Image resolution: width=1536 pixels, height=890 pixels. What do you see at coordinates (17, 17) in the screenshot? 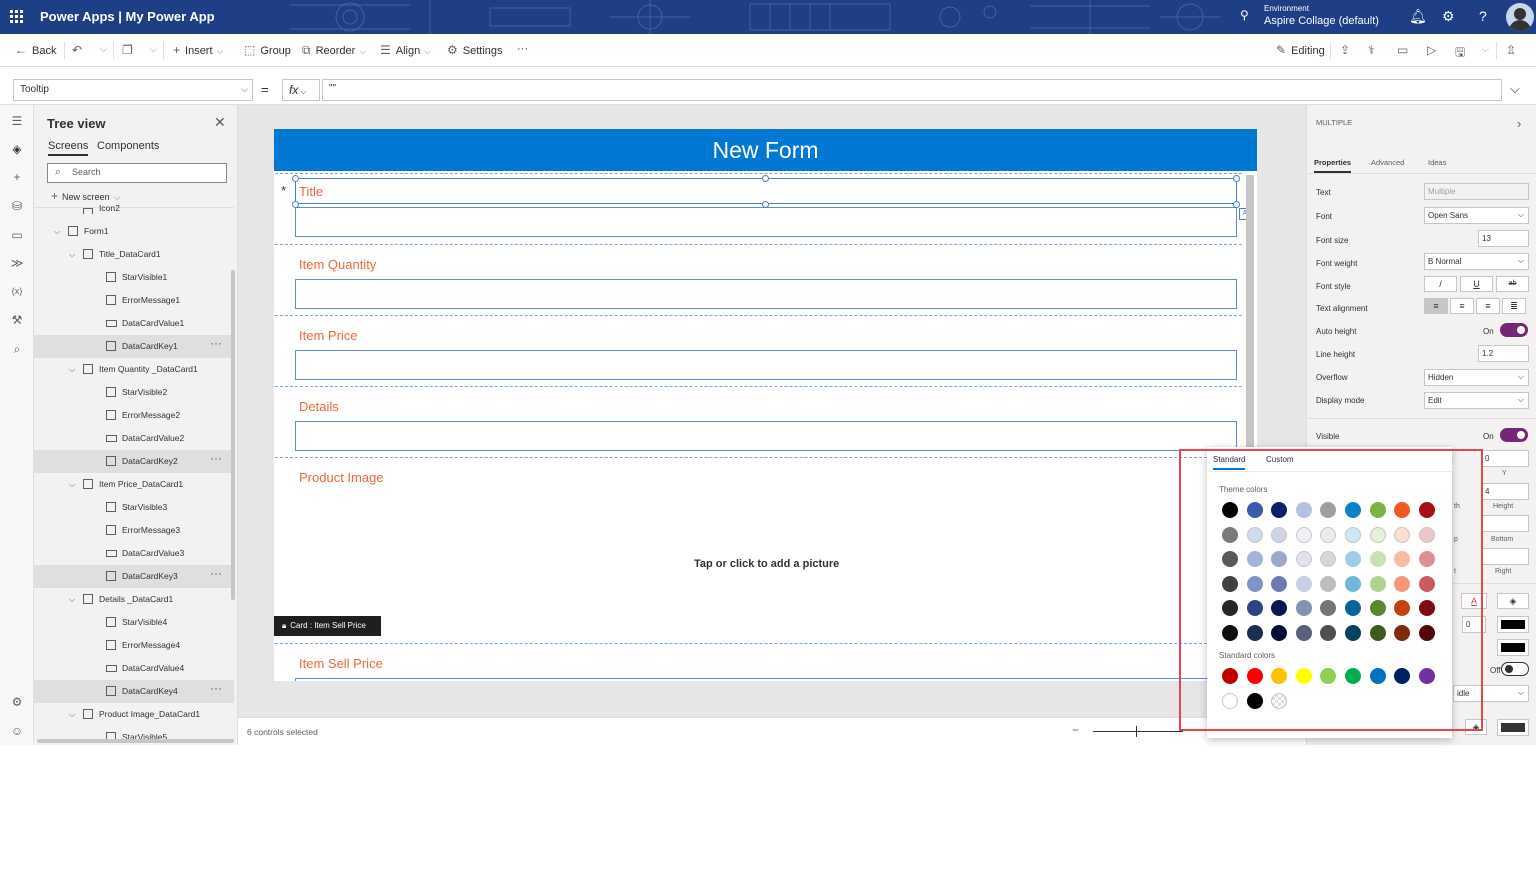
I see `app-launcher-icon` at bounding box center [17, 17].